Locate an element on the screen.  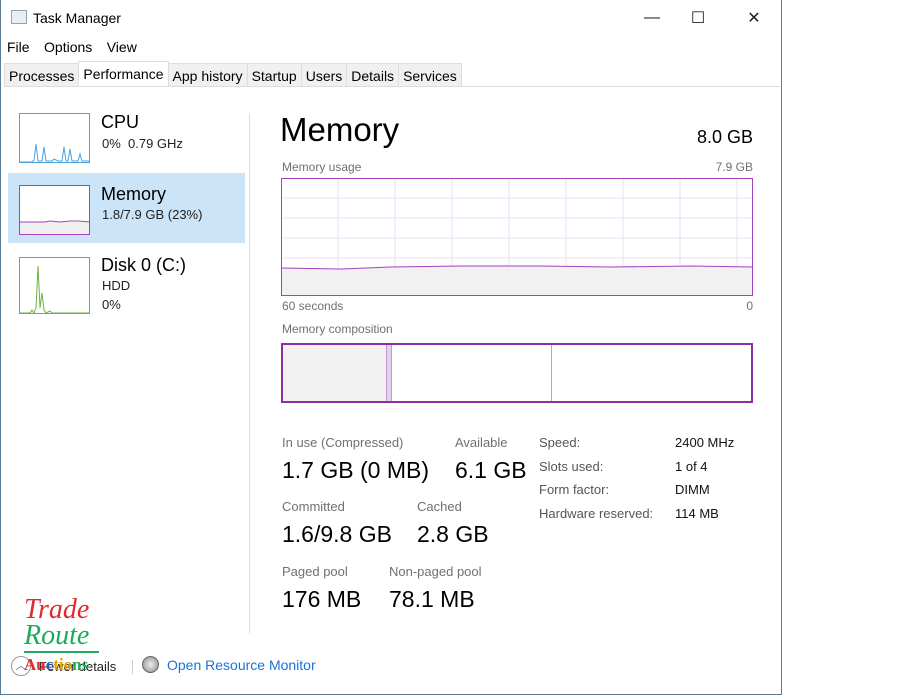
in-use-value: 1.7 GB (0 MB) is located at coordinates (355, 470).